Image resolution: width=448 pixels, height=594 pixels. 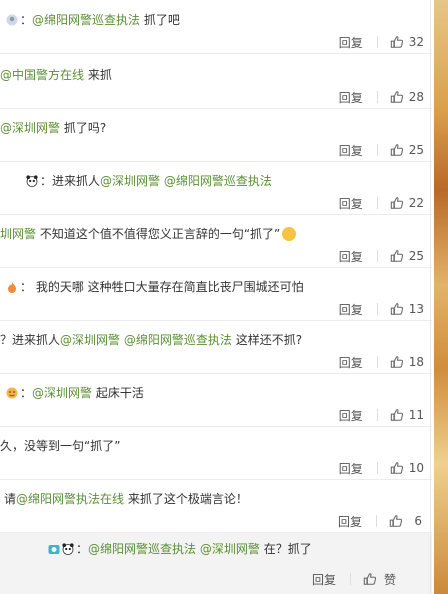 What do you see at coordinates (216, 453) in the screenshot?
I see `comment-row: 久，没等到一句“抓了” 回复 10` at bounding box center [216, 453].